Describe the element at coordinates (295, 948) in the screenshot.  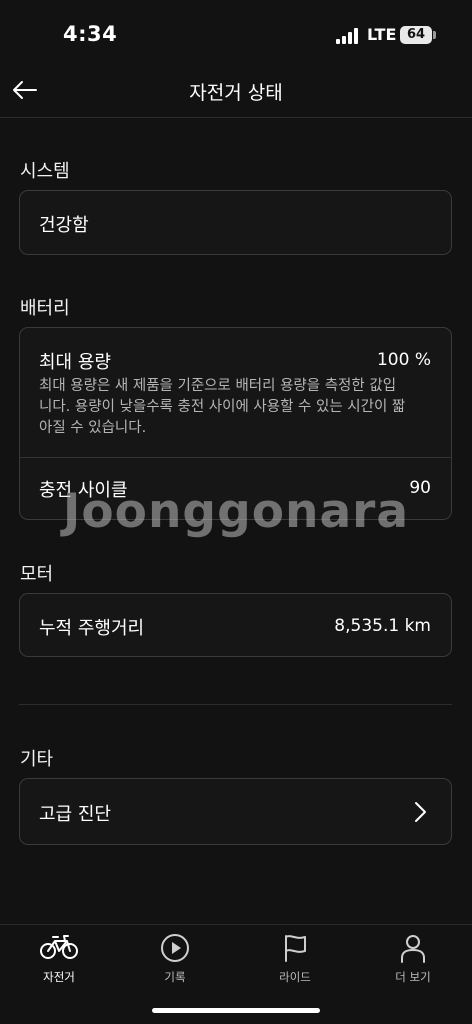
I see `flag-icon` at that location.